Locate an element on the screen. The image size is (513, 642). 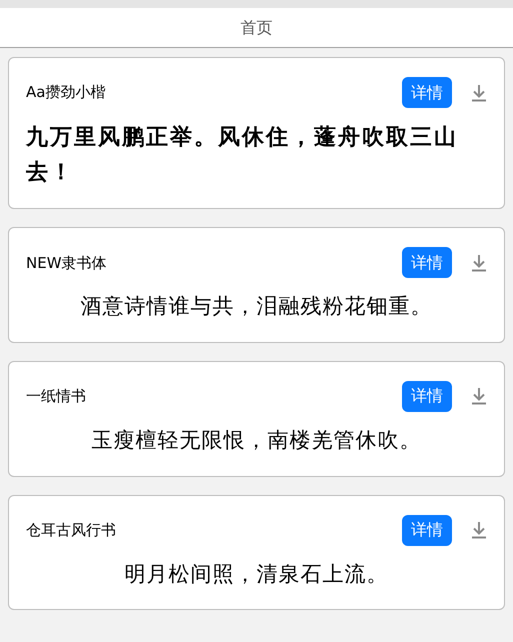
page-title: 首页 is located at coordinates (256, 27).